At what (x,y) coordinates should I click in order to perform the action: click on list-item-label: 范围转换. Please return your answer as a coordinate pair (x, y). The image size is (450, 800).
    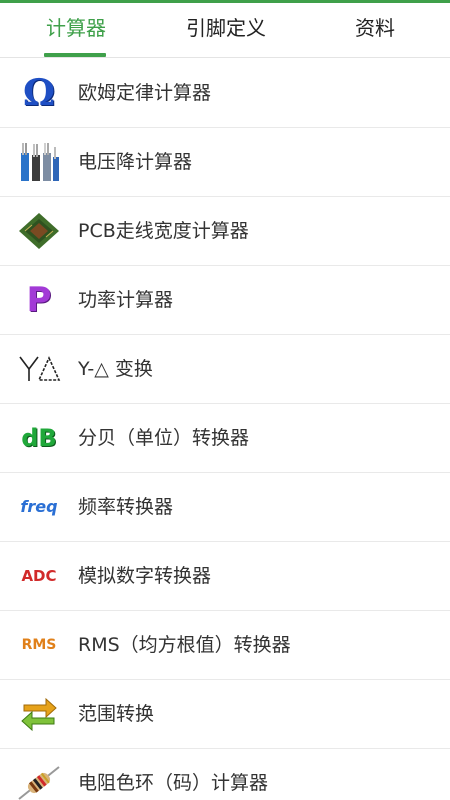
    Looking at the image, I should click on (116, 714).